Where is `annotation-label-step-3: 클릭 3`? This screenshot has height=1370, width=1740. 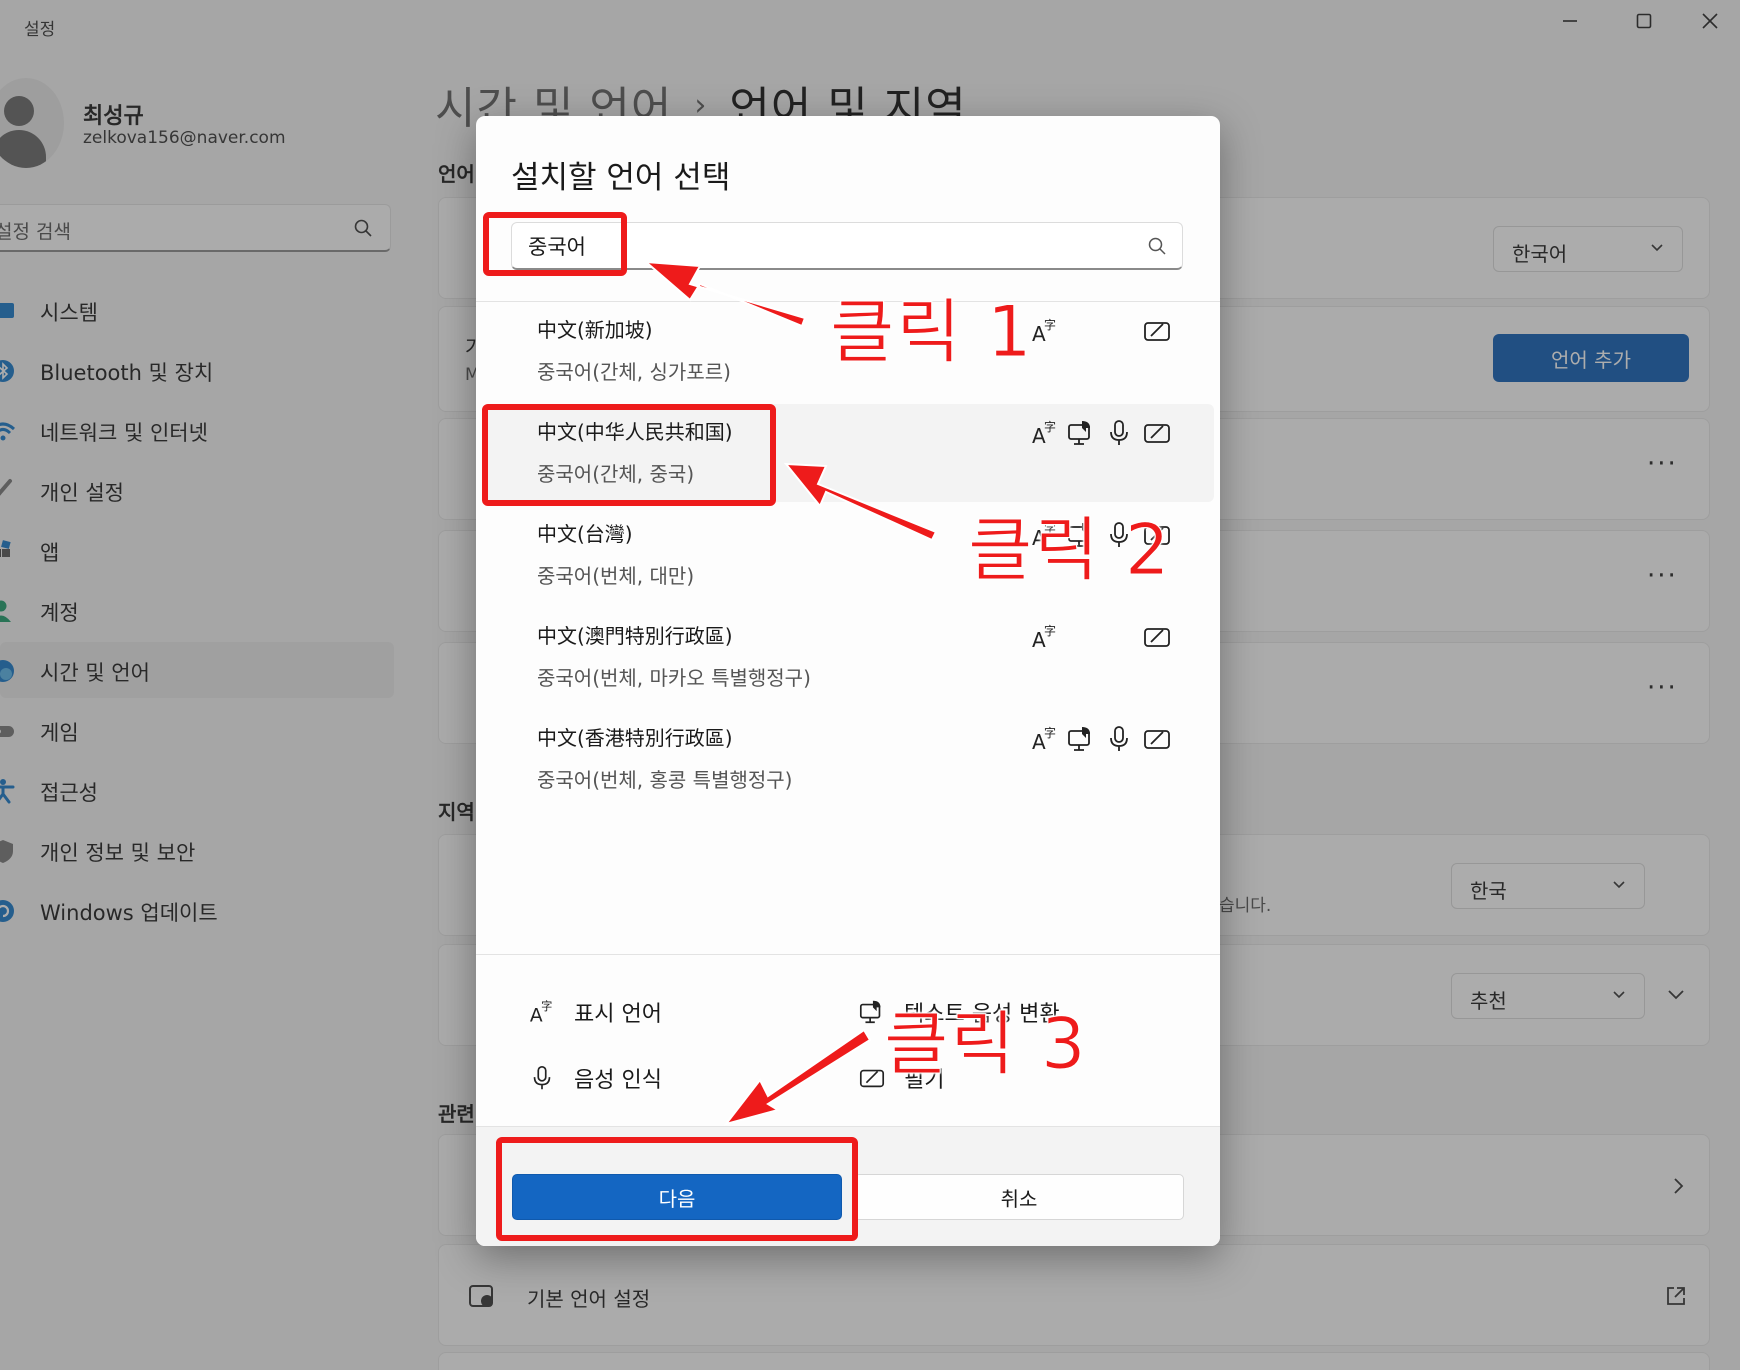 annotation-label-step-3: 클릭 3 is located at coordinates (986, 1044).